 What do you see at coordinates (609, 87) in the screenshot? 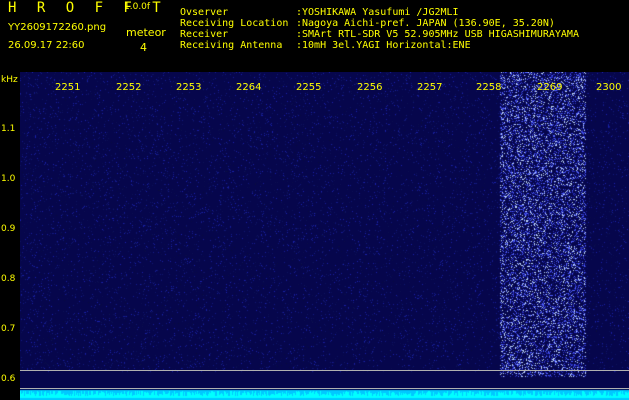
I see `time-tick-label: 2300` at bounding box center [609, 87].